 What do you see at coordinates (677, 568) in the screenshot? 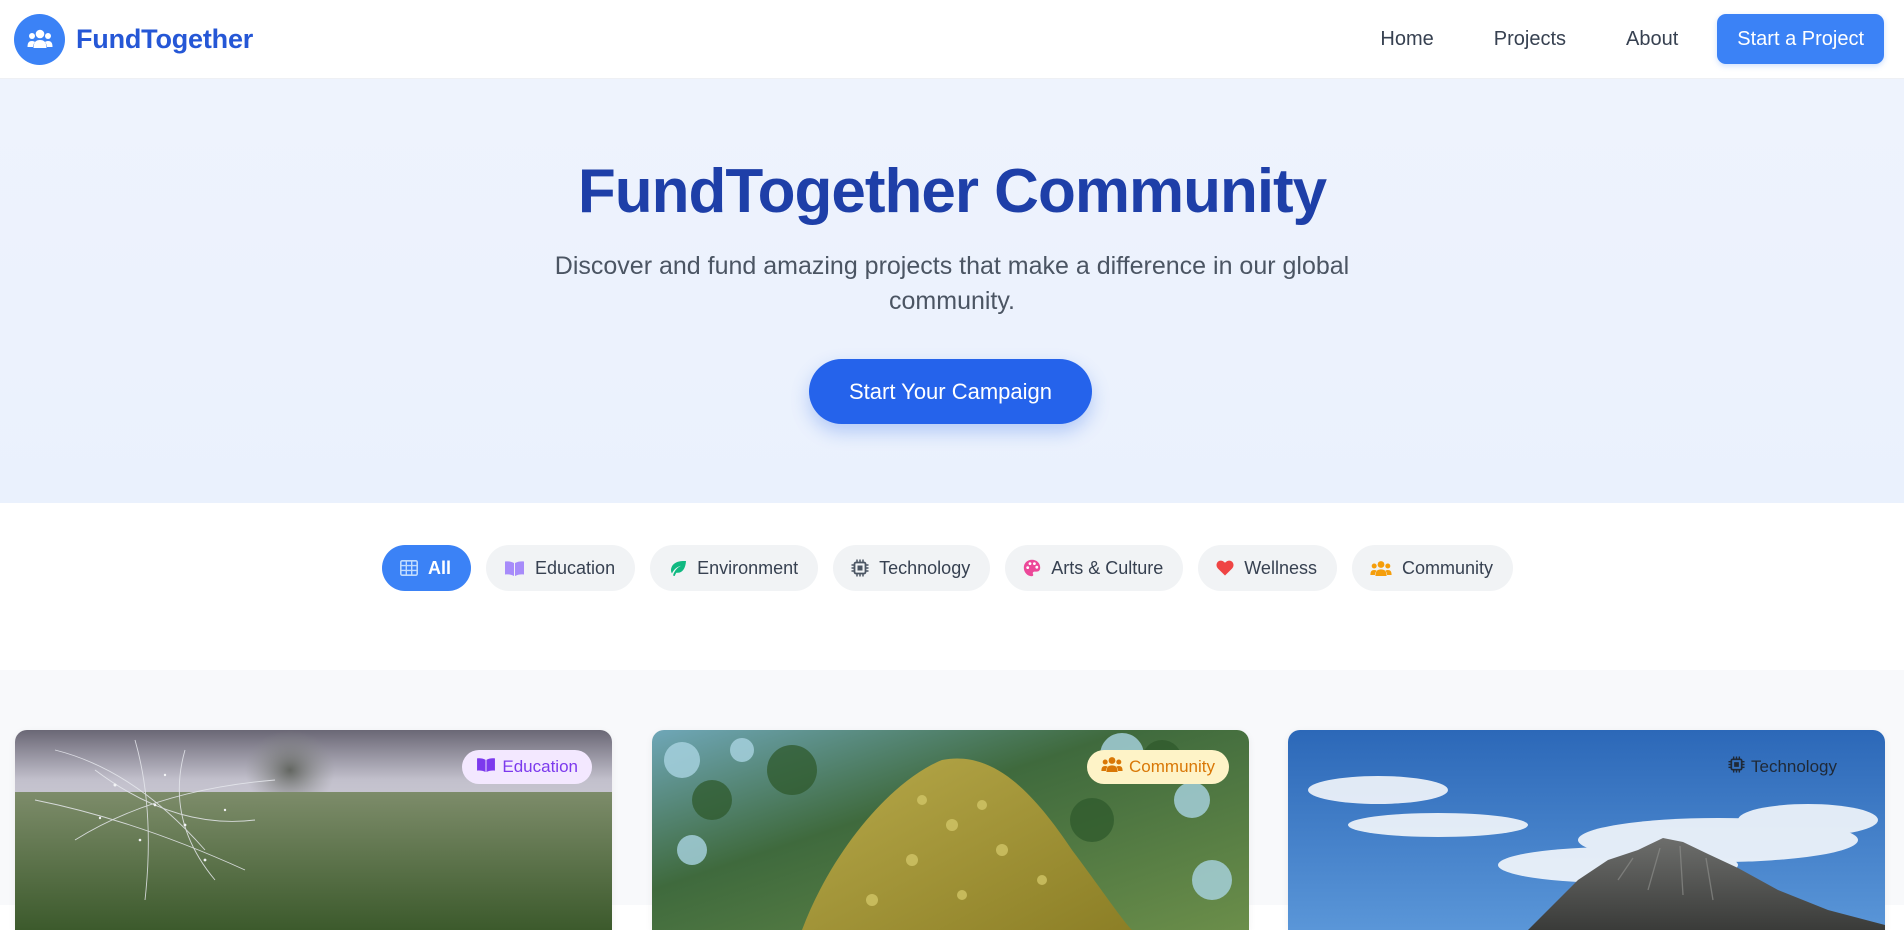
I see `leaf-icon` at bounding box center [677, 568].